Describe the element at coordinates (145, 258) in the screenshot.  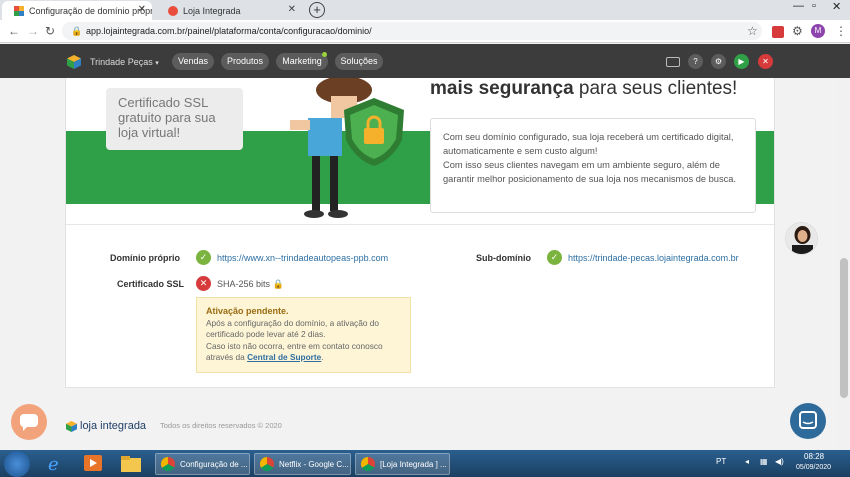
I see `own-domain-label: Domínio próprio` at that location.